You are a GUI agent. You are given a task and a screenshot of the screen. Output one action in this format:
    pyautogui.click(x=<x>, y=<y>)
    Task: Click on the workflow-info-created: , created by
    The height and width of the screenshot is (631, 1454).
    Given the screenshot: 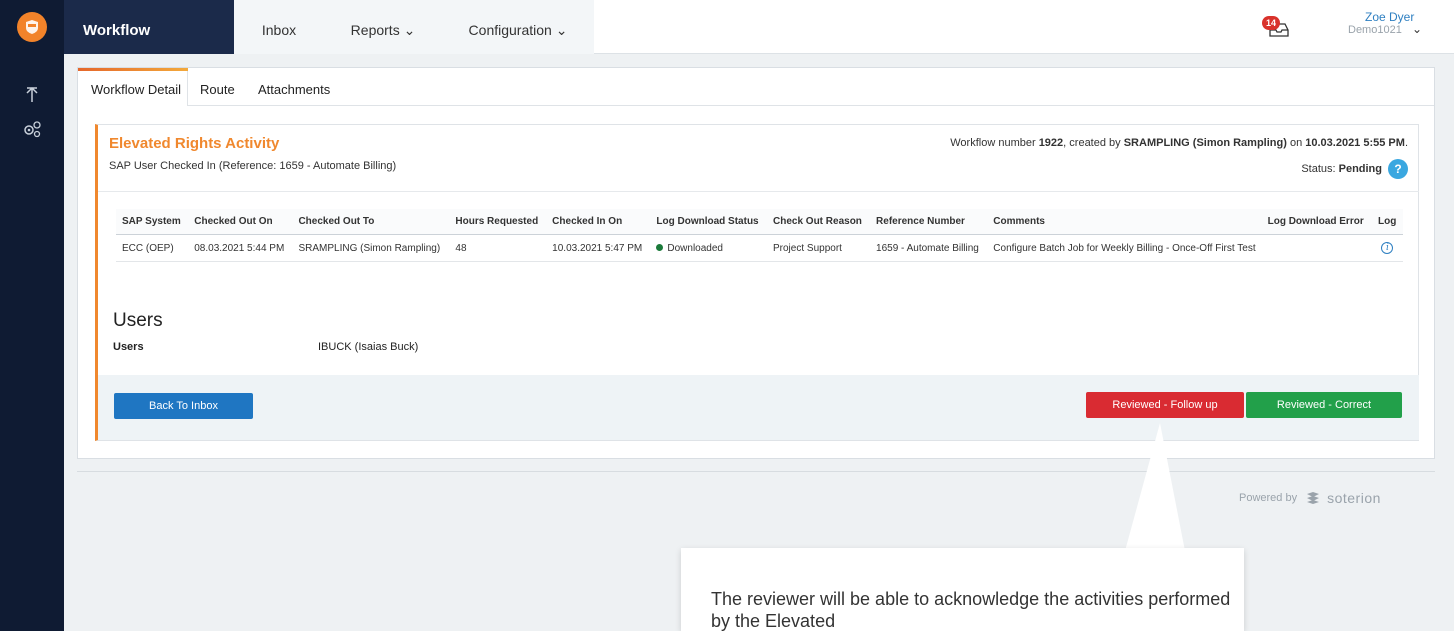 What is the action you would take?
    pyautogui.click(x=1093, y=143)
    